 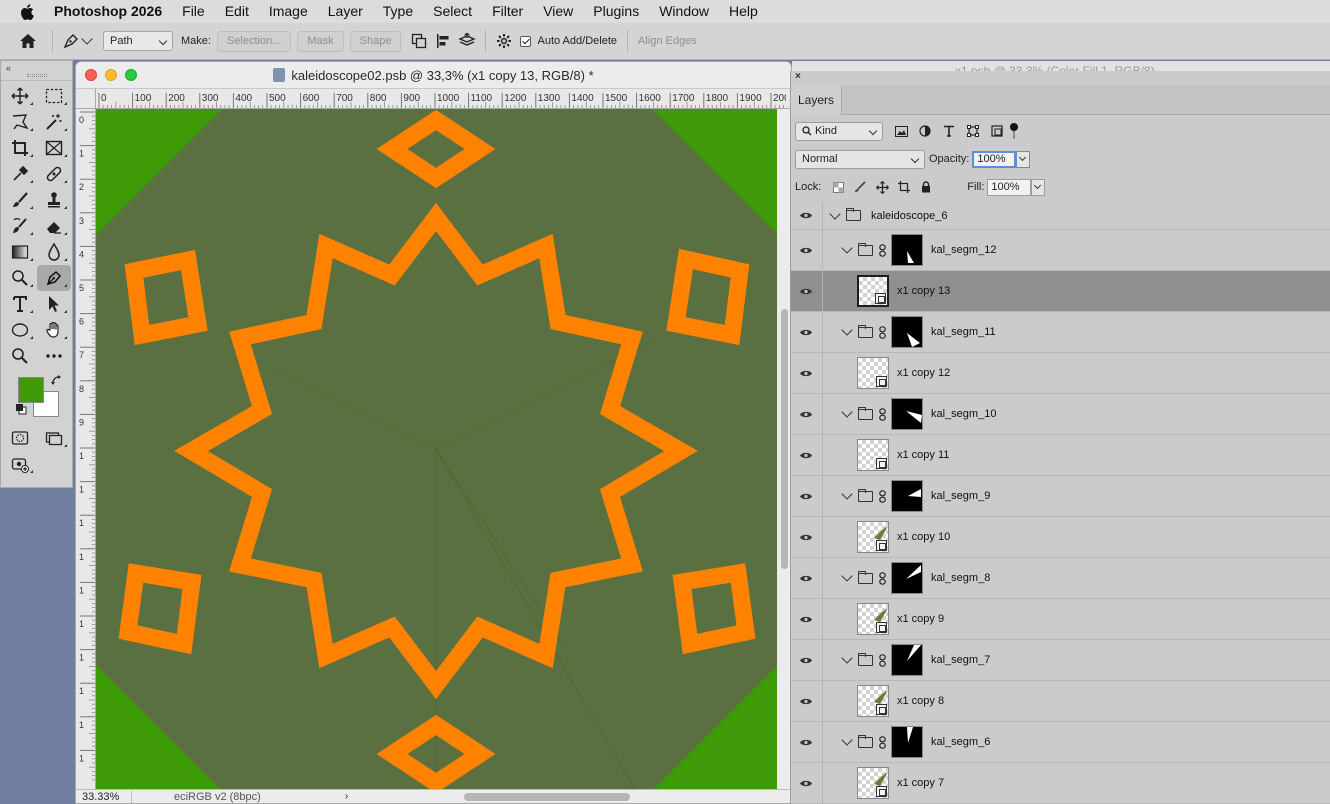 I want to click on tab-layers: Layers, so click(x=816, y=100).